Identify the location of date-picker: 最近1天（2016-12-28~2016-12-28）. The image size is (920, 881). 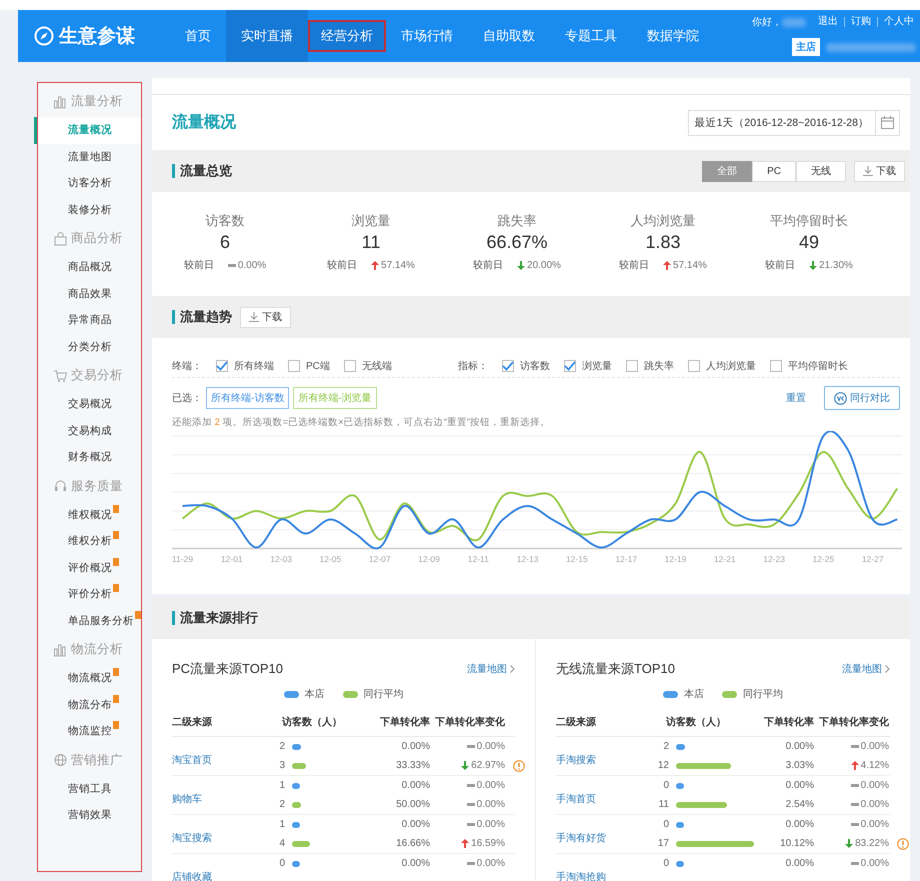
(794, 123).